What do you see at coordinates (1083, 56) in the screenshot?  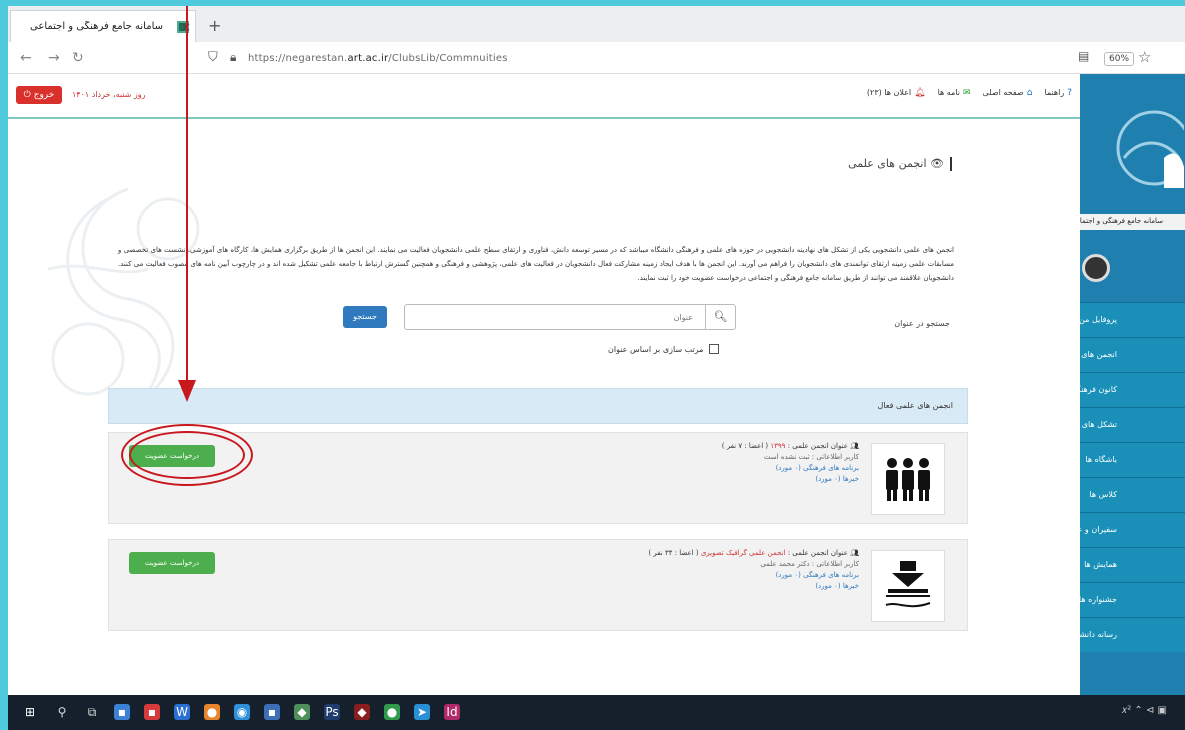 I see `reader-view-icon: ▤` at bounding box center [1083, 56].